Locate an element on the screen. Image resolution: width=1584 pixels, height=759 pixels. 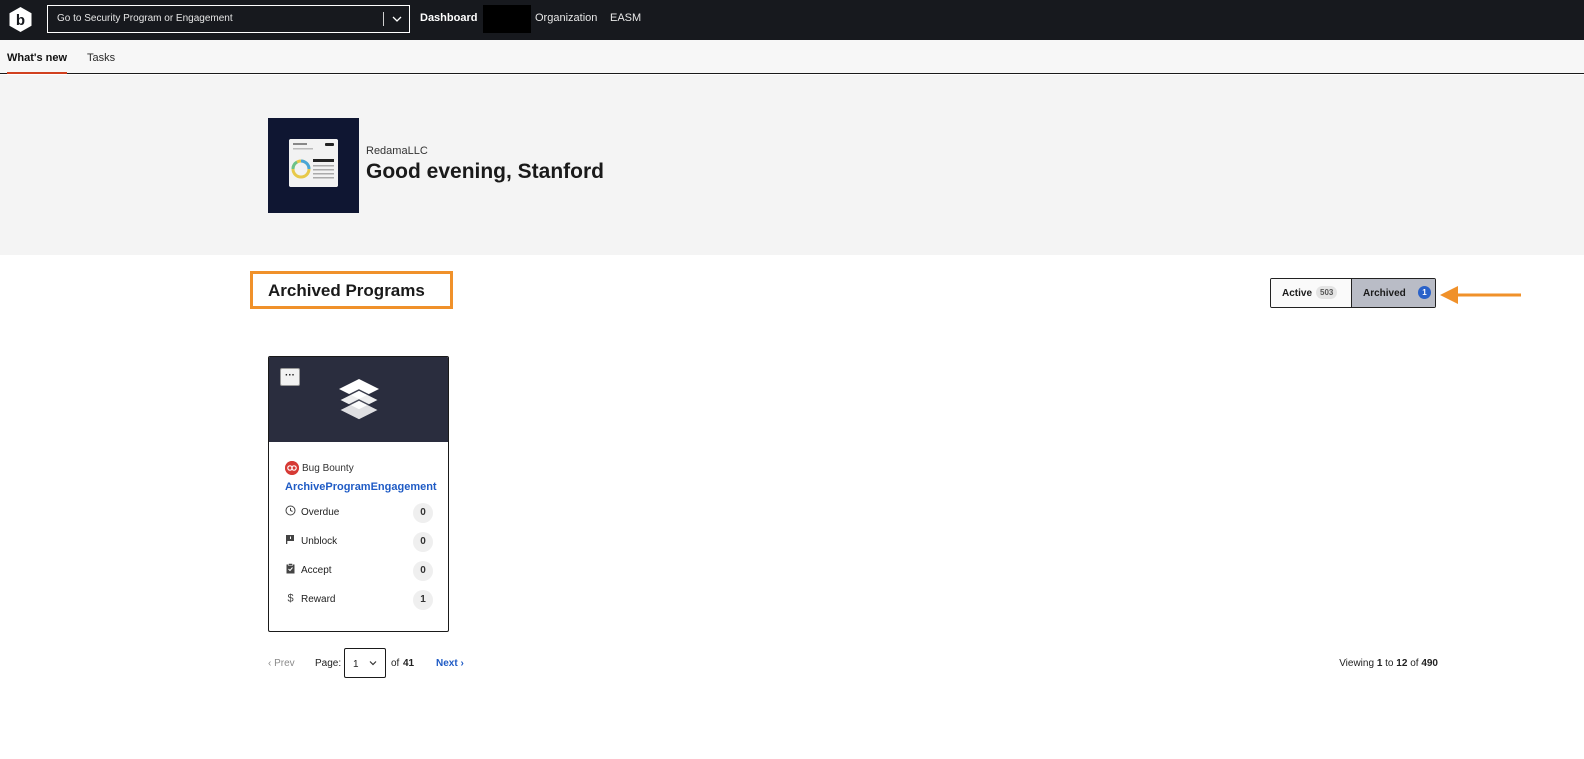
nav-organization: Organization is located at coordinates (566, 18).